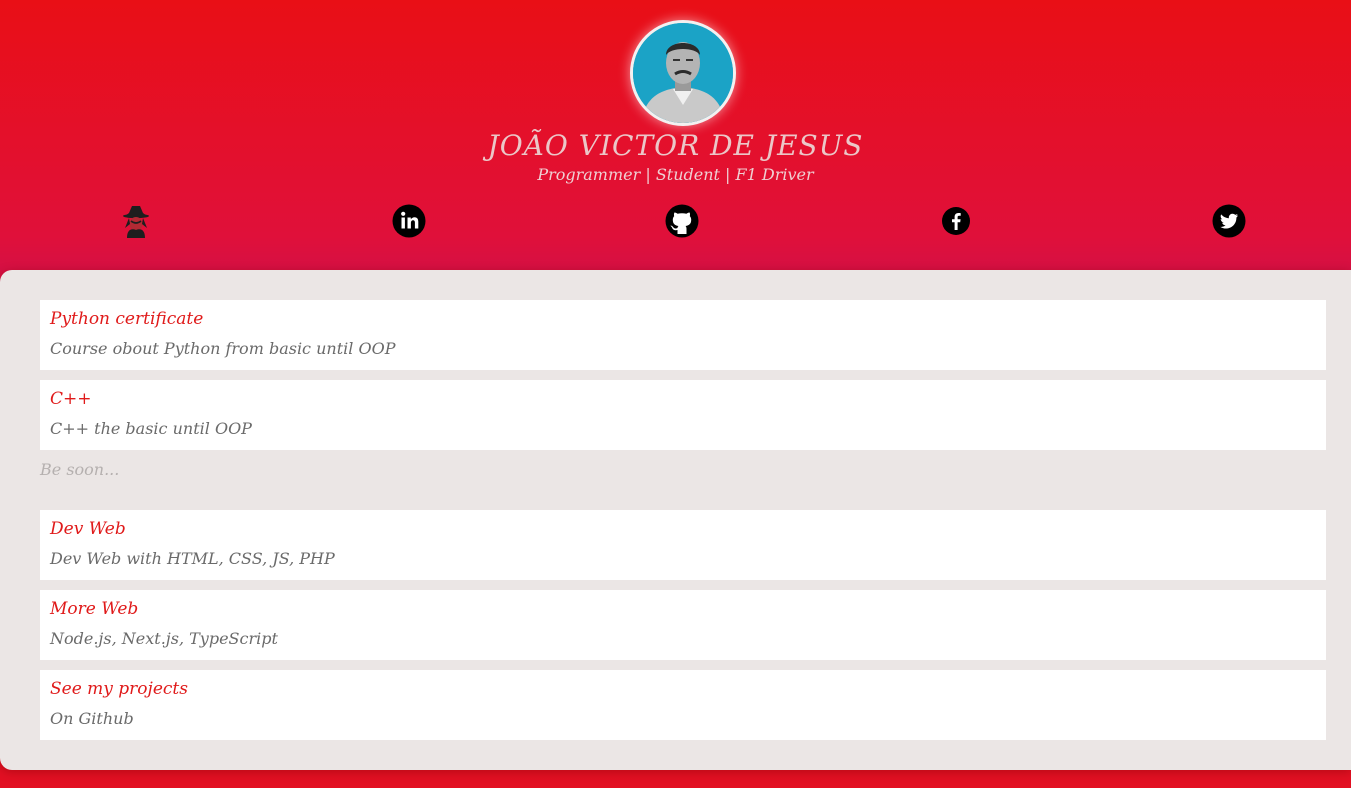  I want to click on card-title: Python certificate, so click(127, 319).